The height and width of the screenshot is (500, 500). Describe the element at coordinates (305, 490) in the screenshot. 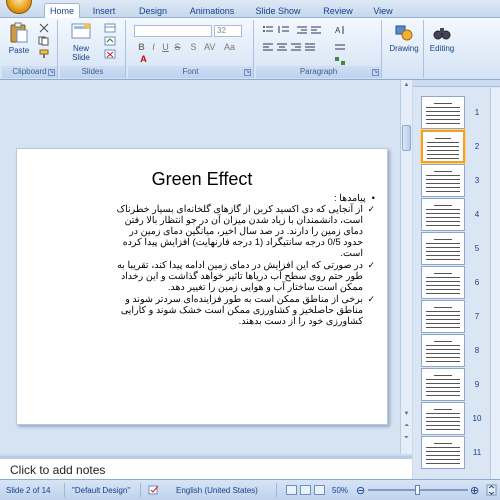

I see `slide-sorter-view-icon` at that location.